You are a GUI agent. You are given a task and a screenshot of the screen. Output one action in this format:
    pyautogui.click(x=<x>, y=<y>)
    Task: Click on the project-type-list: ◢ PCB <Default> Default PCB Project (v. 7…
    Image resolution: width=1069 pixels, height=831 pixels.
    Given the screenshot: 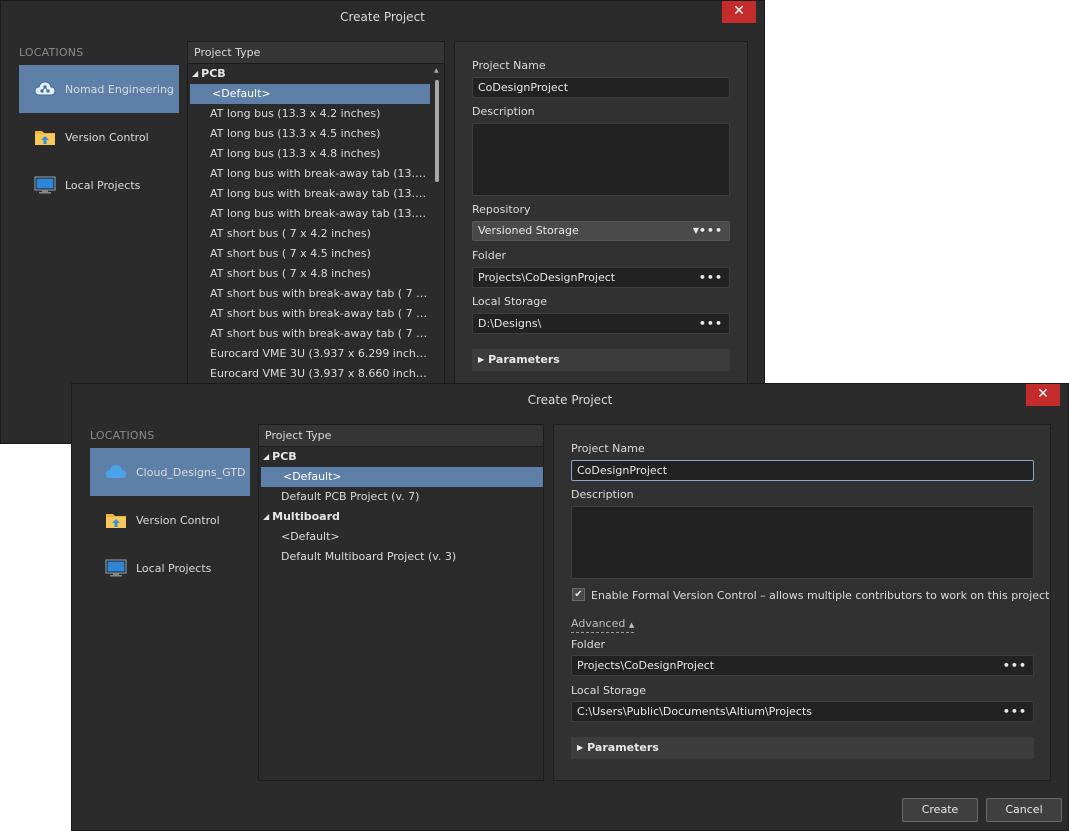 What is the action you would take?
    pyautogui.click(x=401, y=507)
    